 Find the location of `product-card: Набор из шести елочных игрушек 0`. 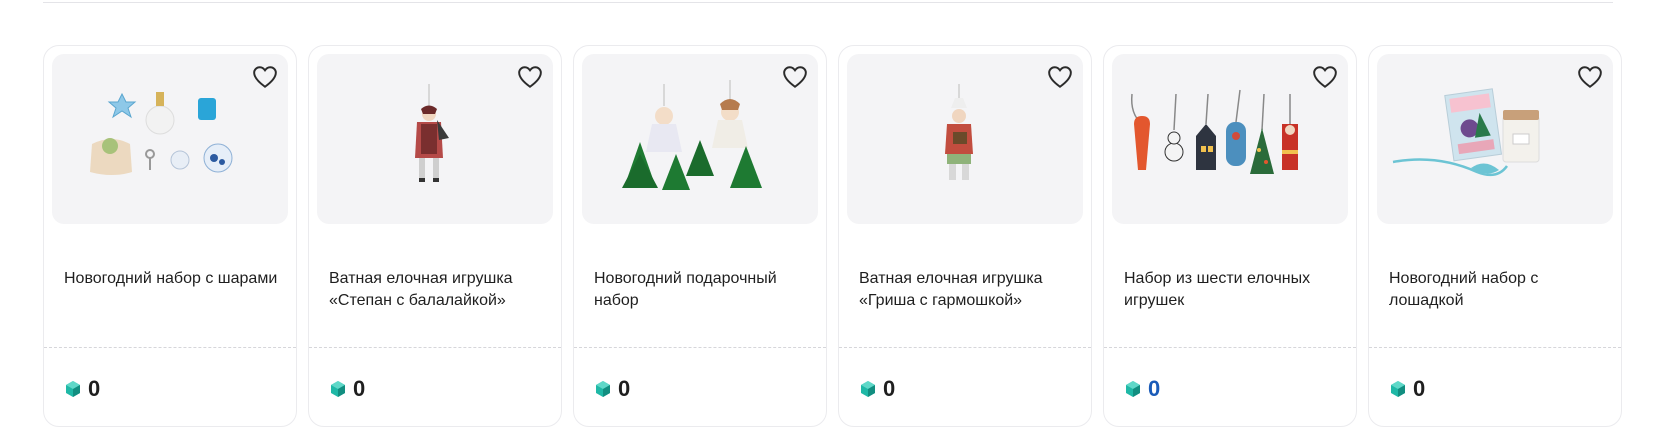

product-card: Набор из шести елочных игрушек 0 is located at coordinates (1230, 236).